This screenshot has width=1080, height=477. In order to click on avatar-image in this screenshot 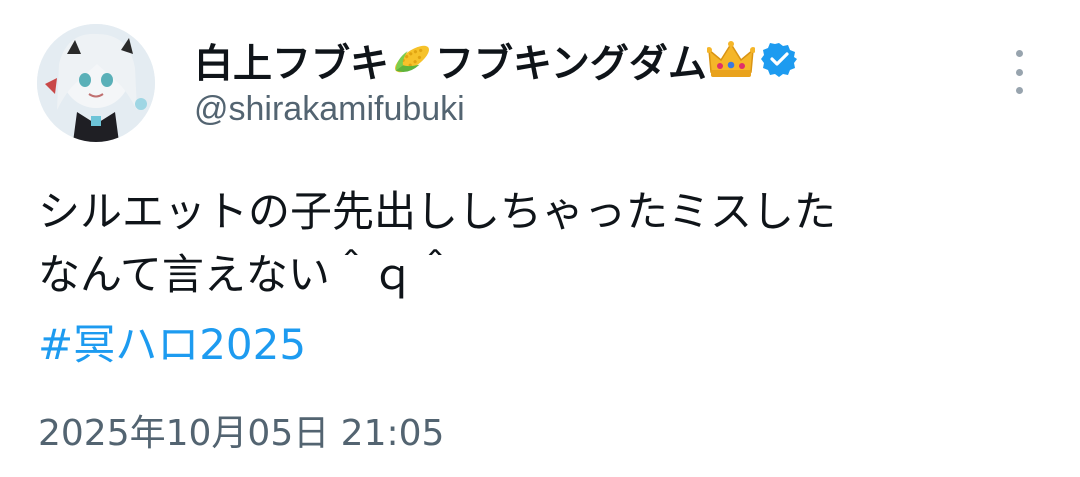, I will do `click(96, 83)`.